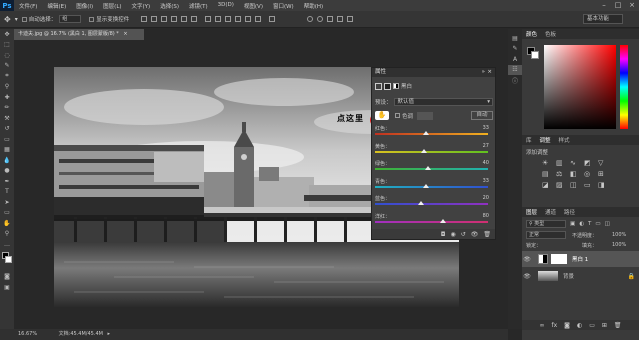 This screenshot has height=340, width=639. Describe the element at coordinates (575, 163) in the screenshot. I see `curves-icon: ∿` at that location.